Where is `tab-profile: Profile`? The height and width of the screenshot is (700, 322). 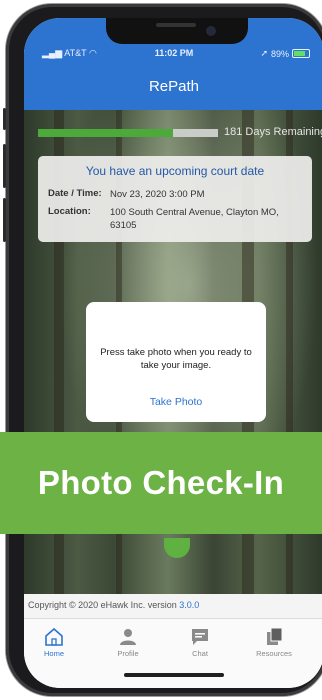 tab-profile: Profile is located at coordinates (128, 642).